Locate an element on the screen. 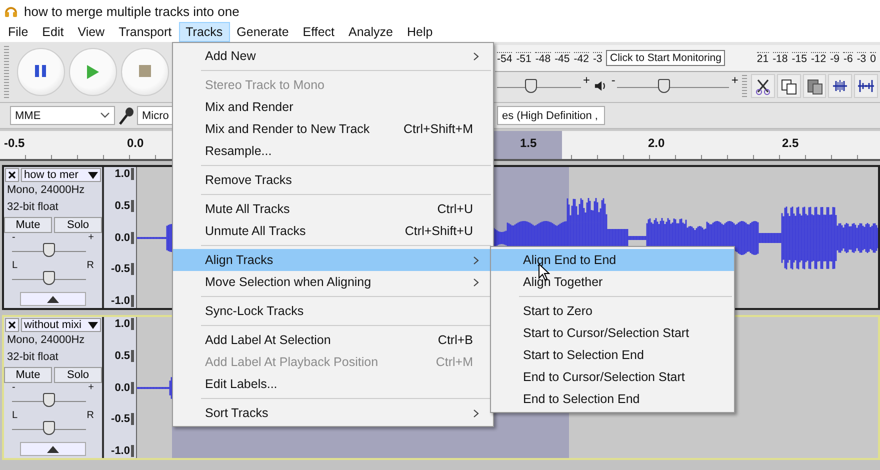 This screenshot has height=470, width=880. shortcut-label: Ctrl+Shift+U is located at coordinates (439, 231).